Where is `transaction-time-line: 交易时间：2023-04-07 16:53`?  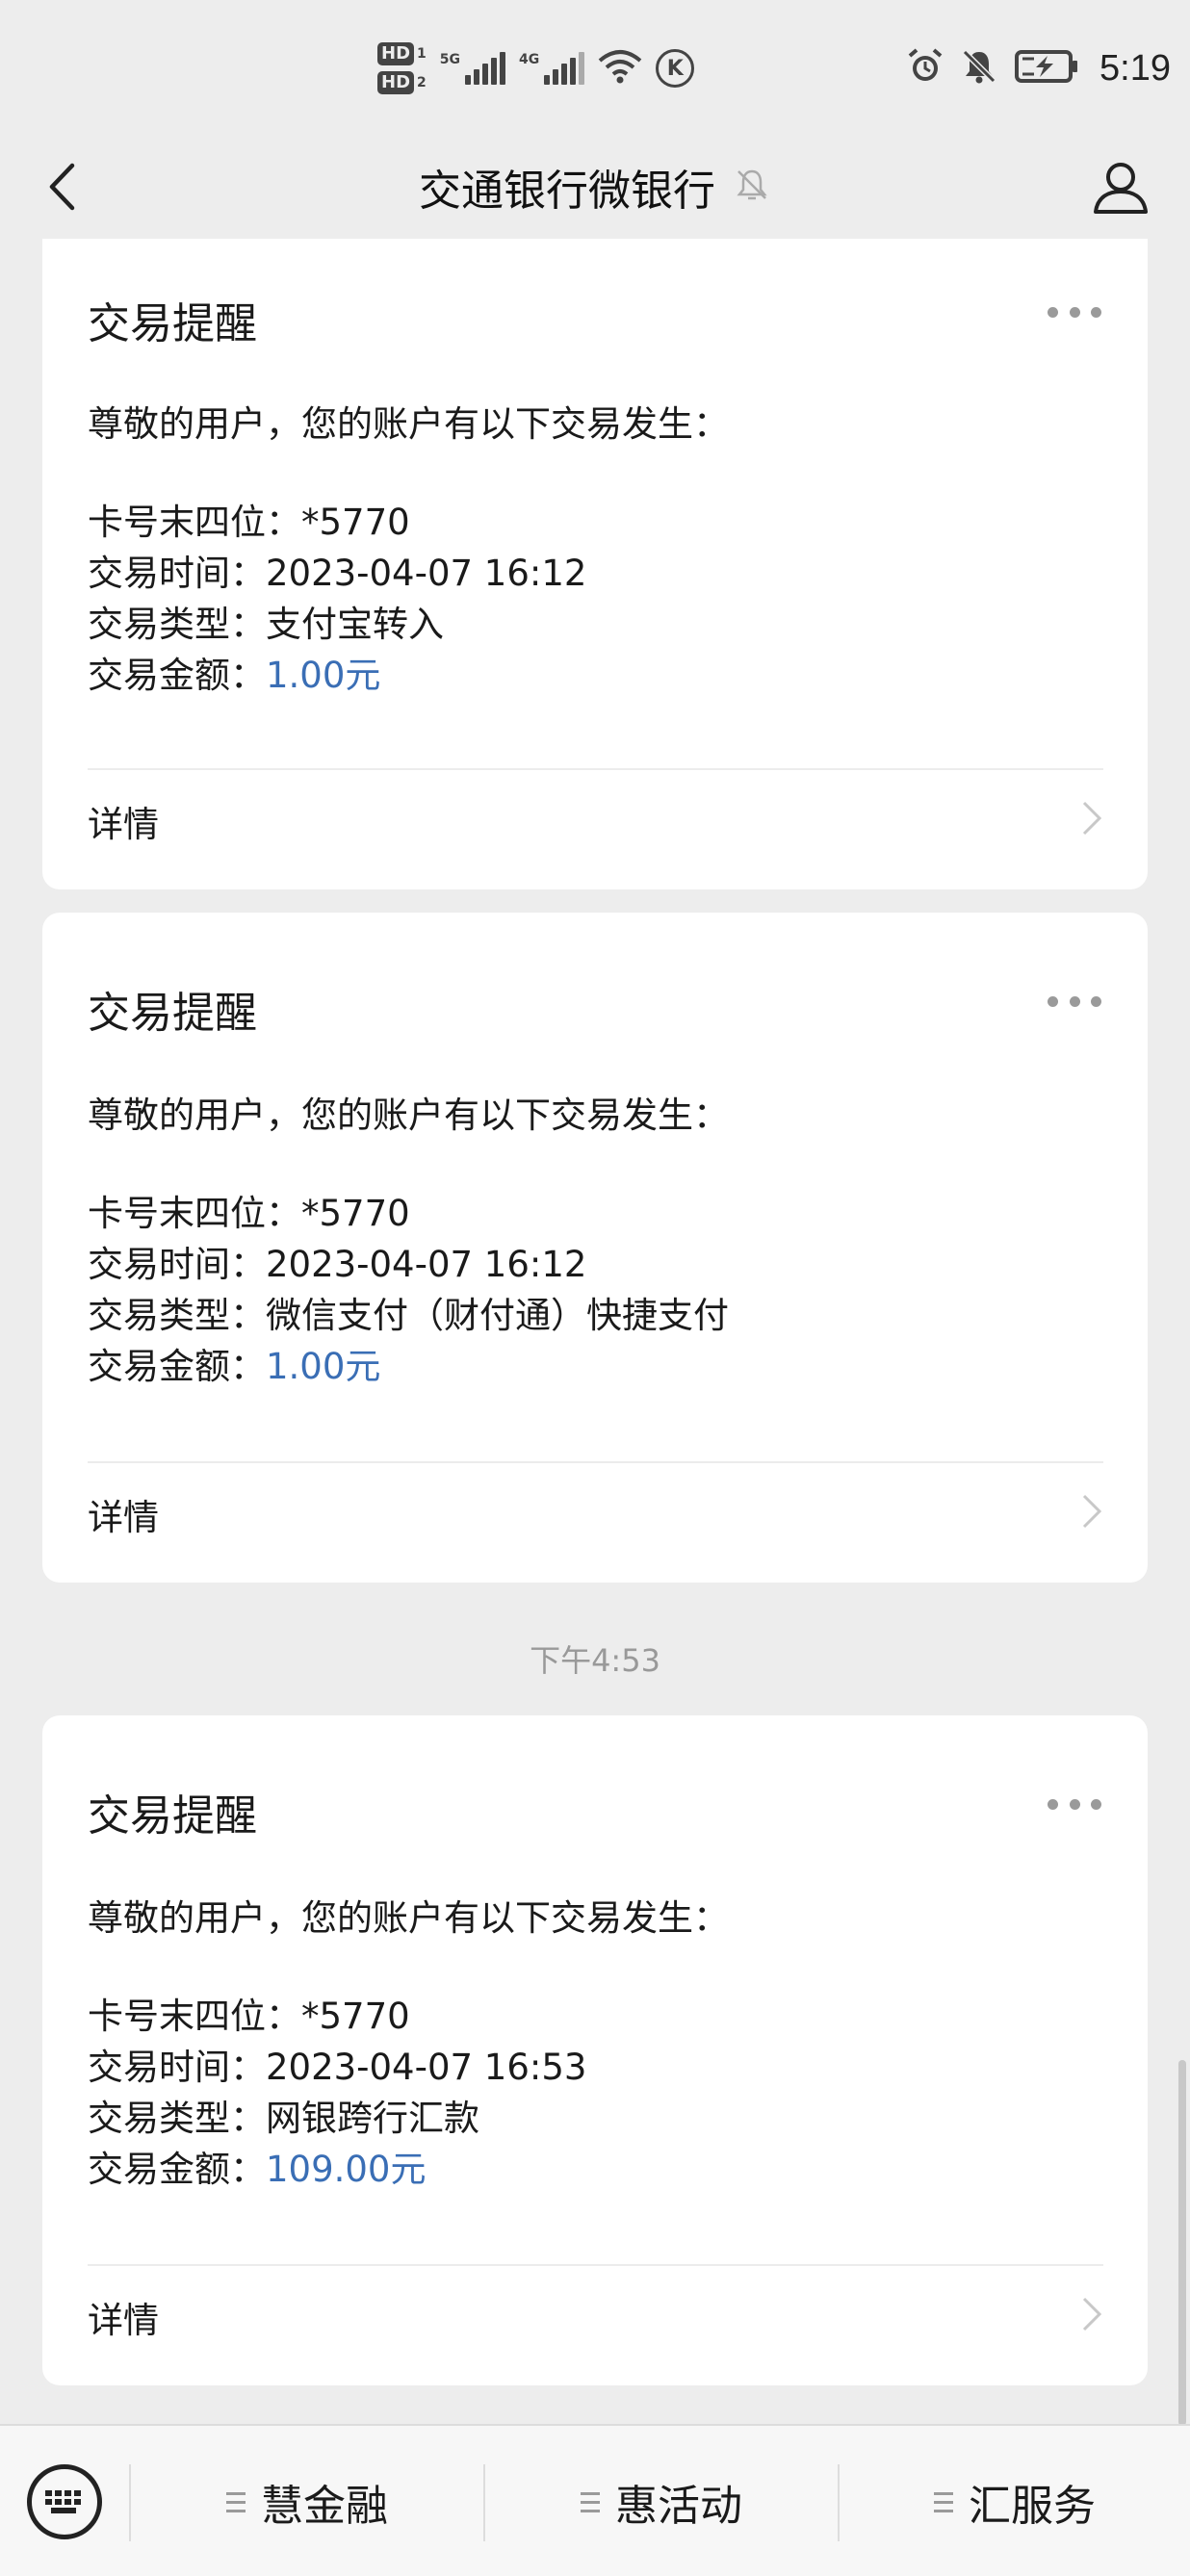
transaction-time-line: 交易时间：2023-04-07 16:53 is located at coordinates (338, 2068).